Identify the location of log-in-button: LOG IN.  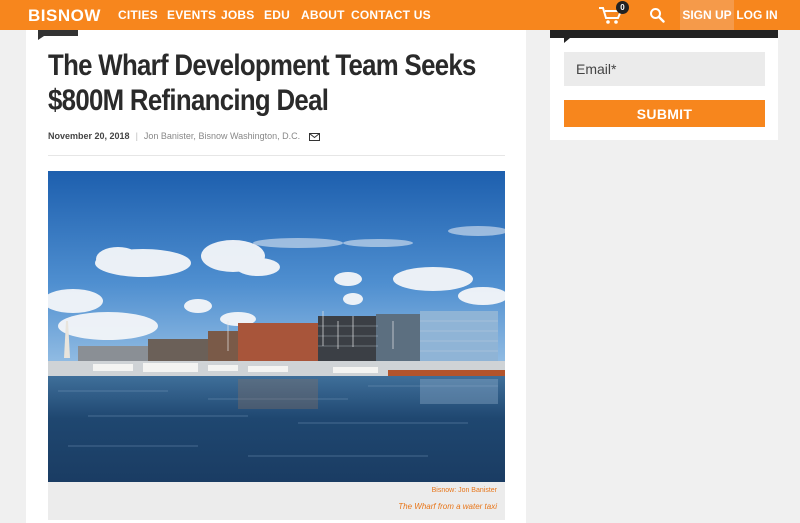
(757, 15).